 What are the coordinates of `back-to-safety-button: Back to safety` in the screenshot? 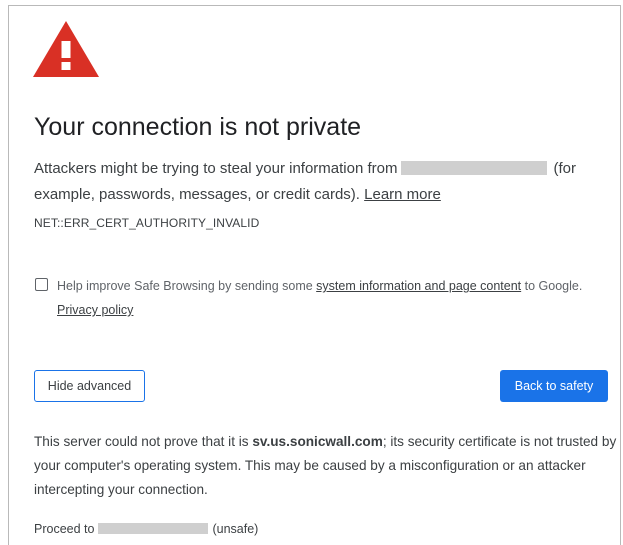 It's located at (554, 386).